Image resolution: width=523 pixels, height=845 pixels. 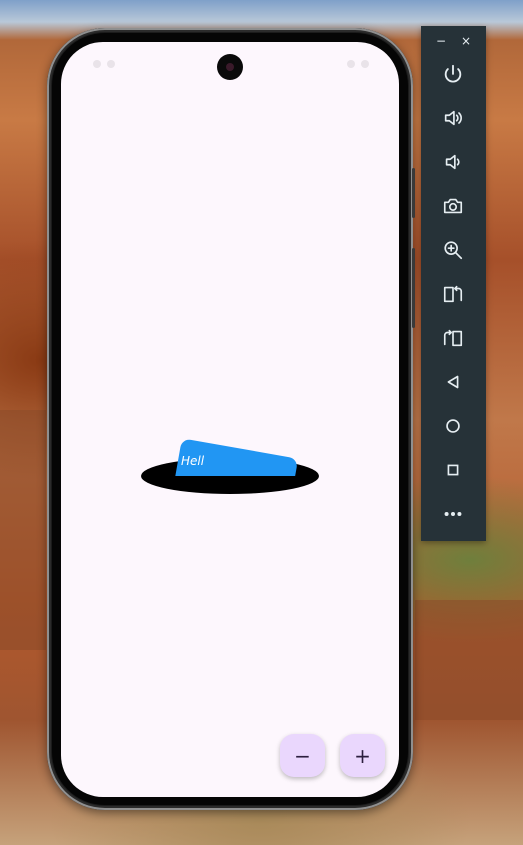 I want to click on home-icon, so click(x=453, y=426).